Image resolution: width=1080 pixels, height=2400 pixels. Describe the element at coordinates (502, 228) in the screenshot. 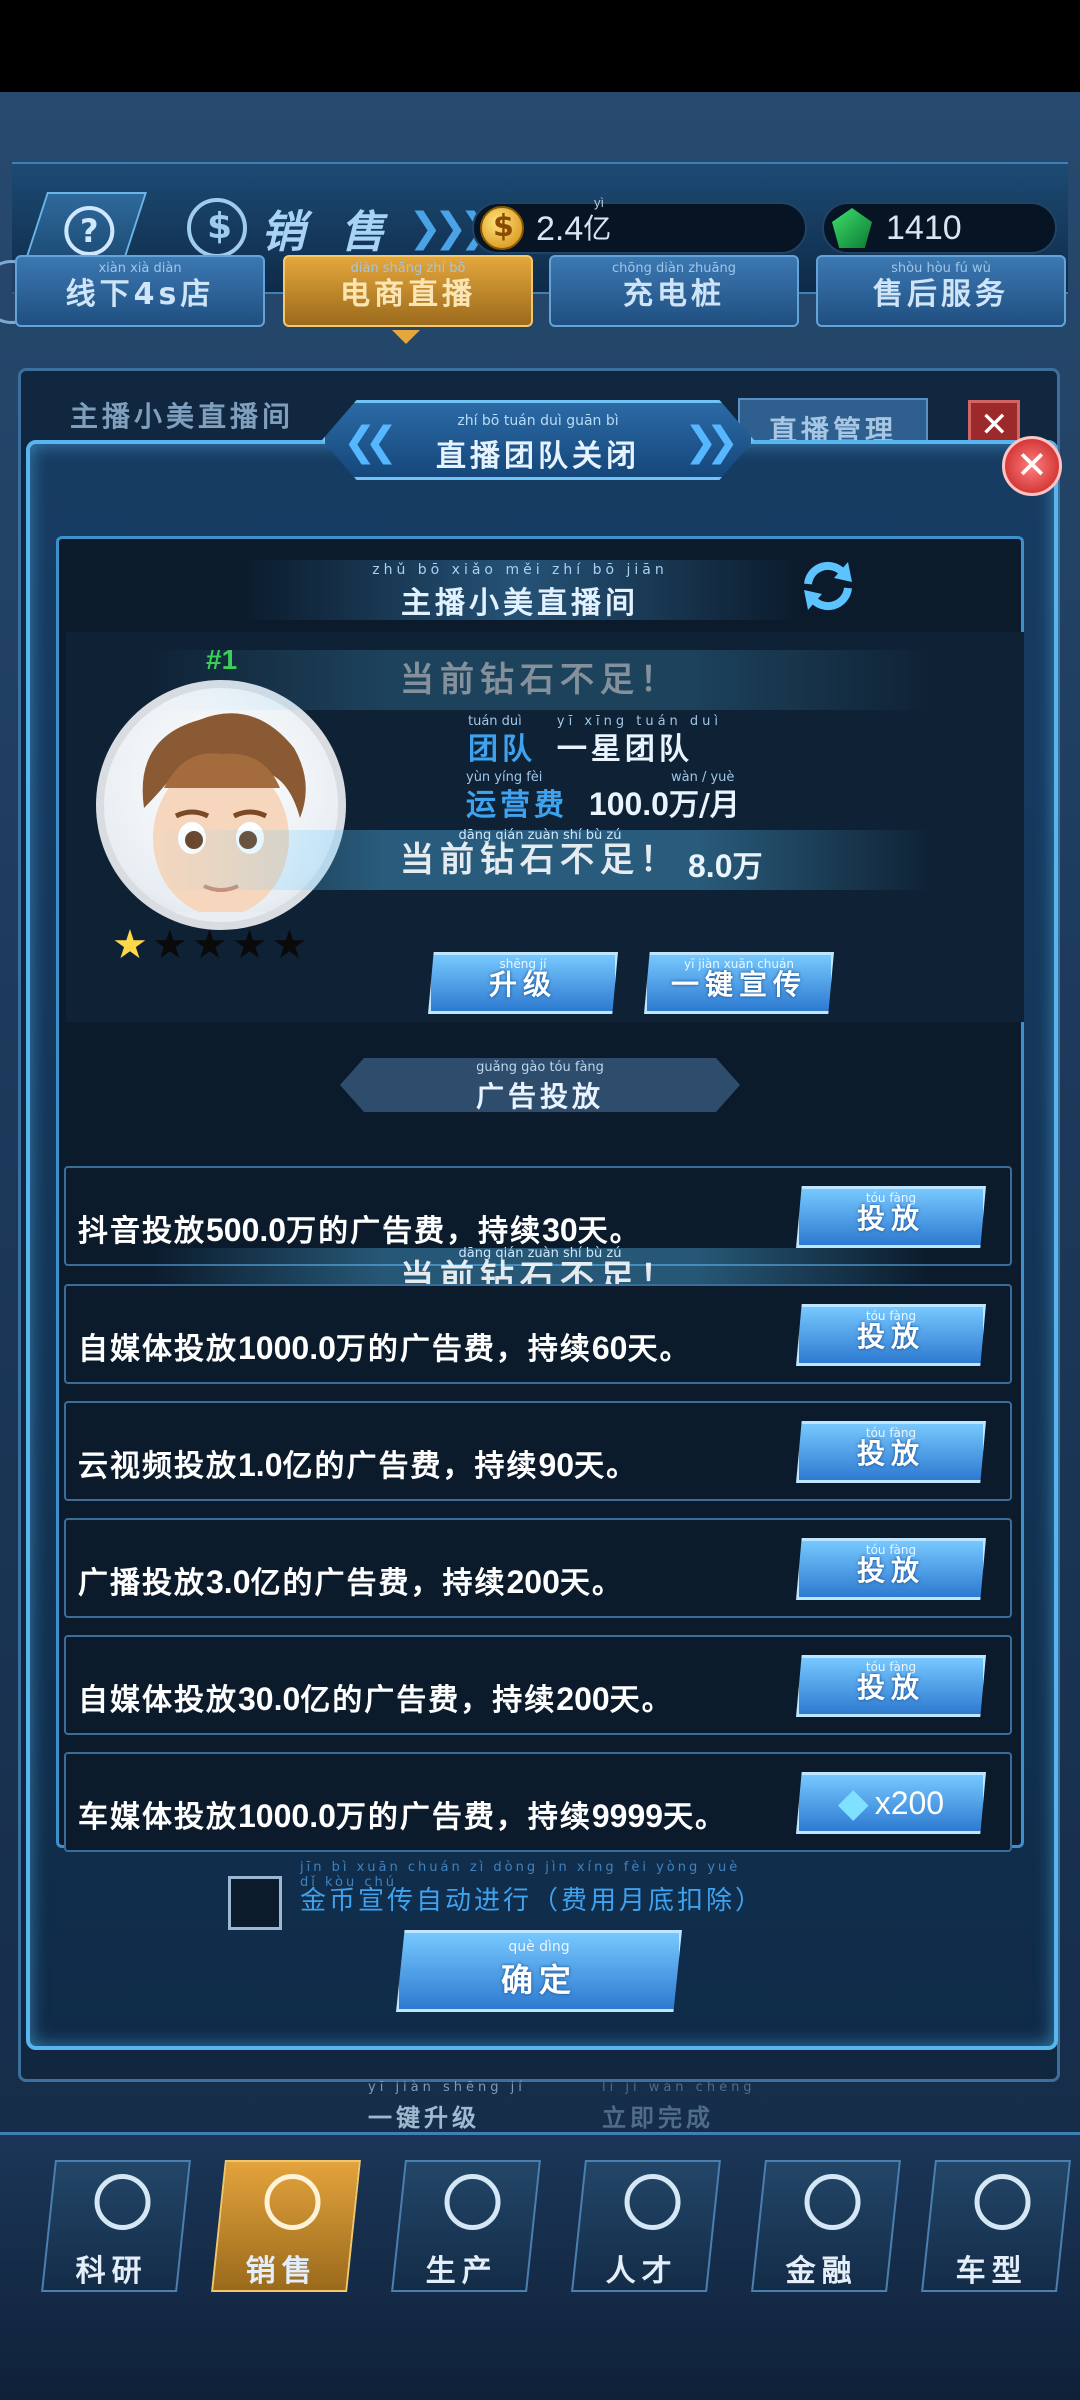

I see `gold-coin-icon` at that location.